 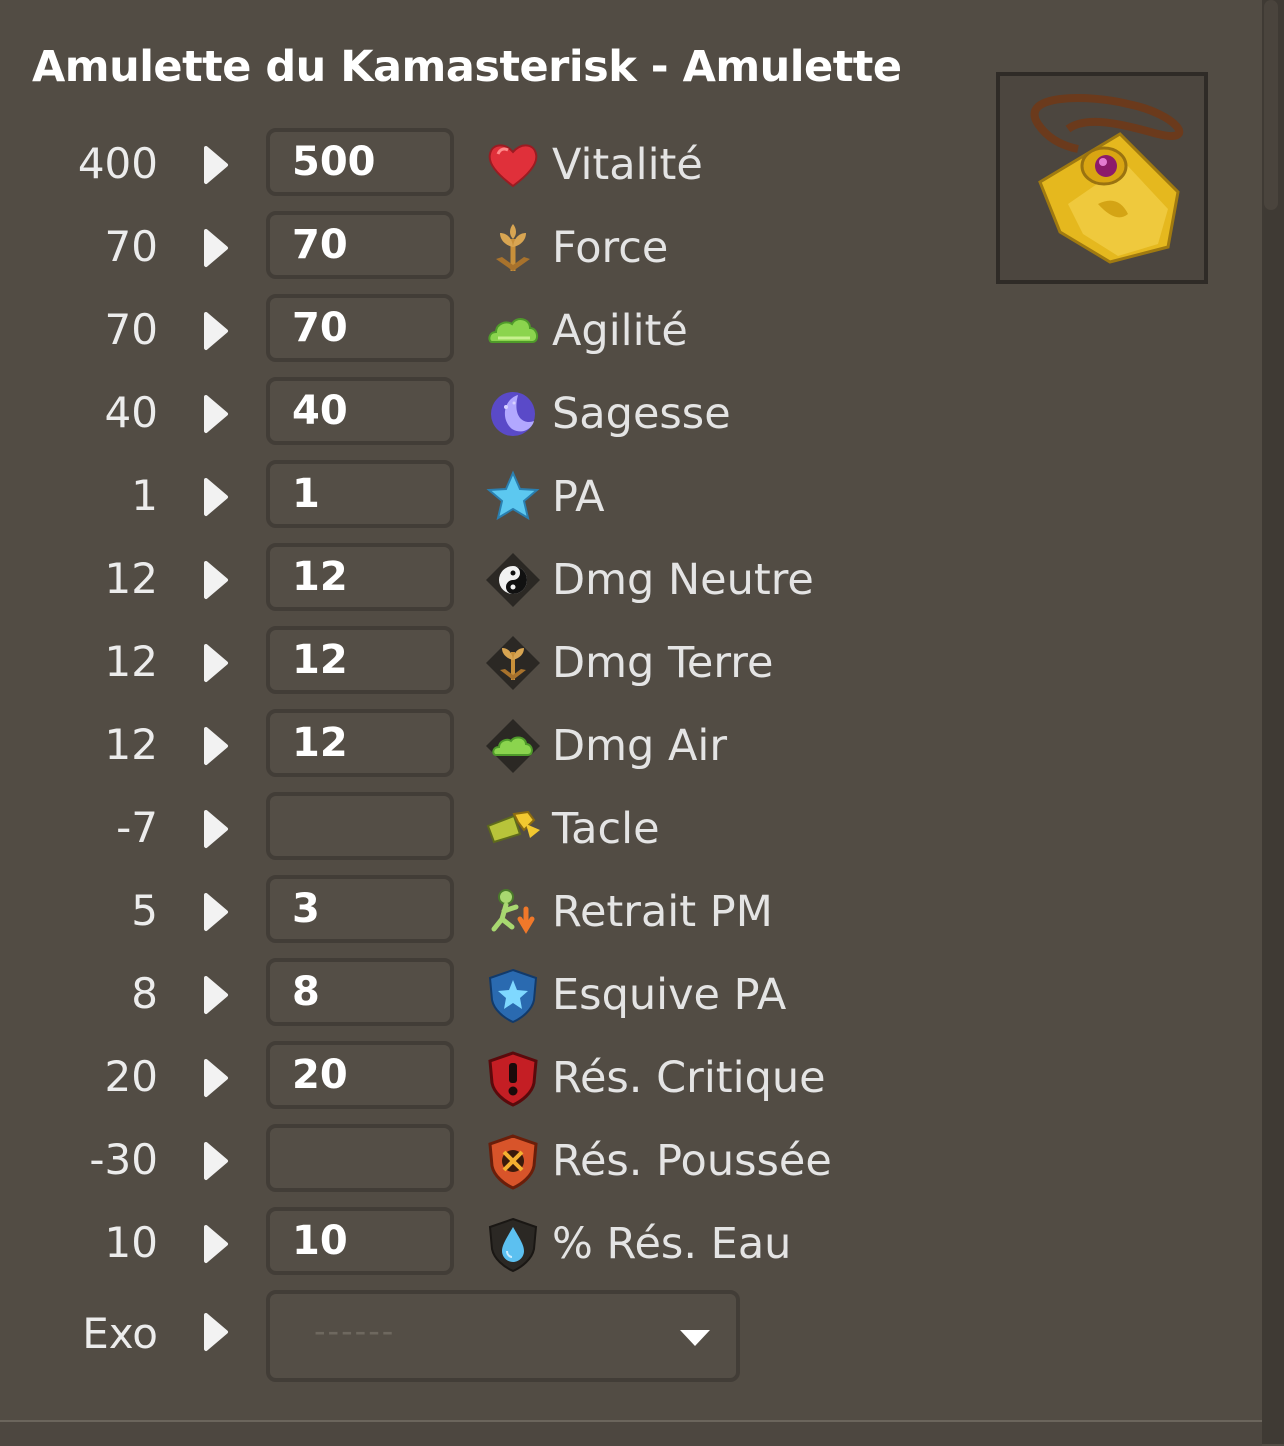 I want to click on stat-label: Force, so click(x=610, y=248).